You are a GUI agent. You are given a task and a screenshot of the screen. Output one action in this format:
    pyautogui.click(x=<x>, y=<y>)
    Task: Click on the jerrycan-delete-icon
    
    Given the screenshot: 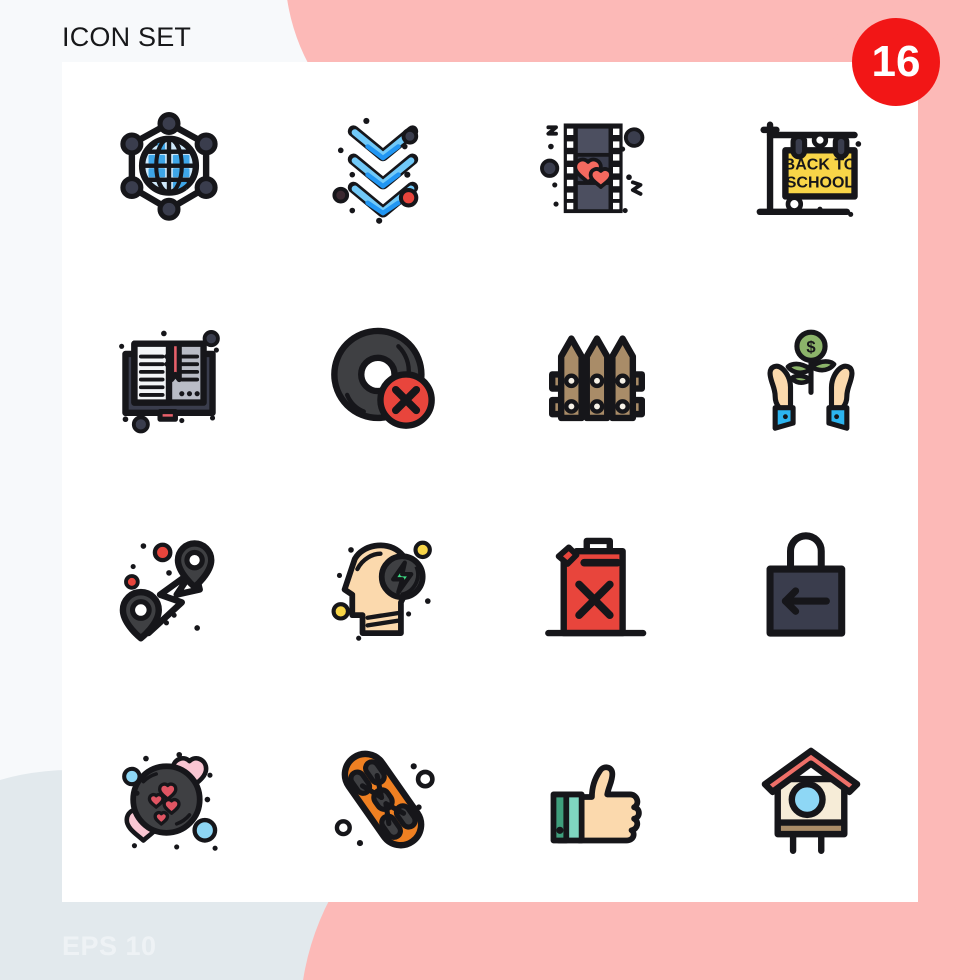 What is the action you would take?
    pyautogui.click(x=596, y=587)
    